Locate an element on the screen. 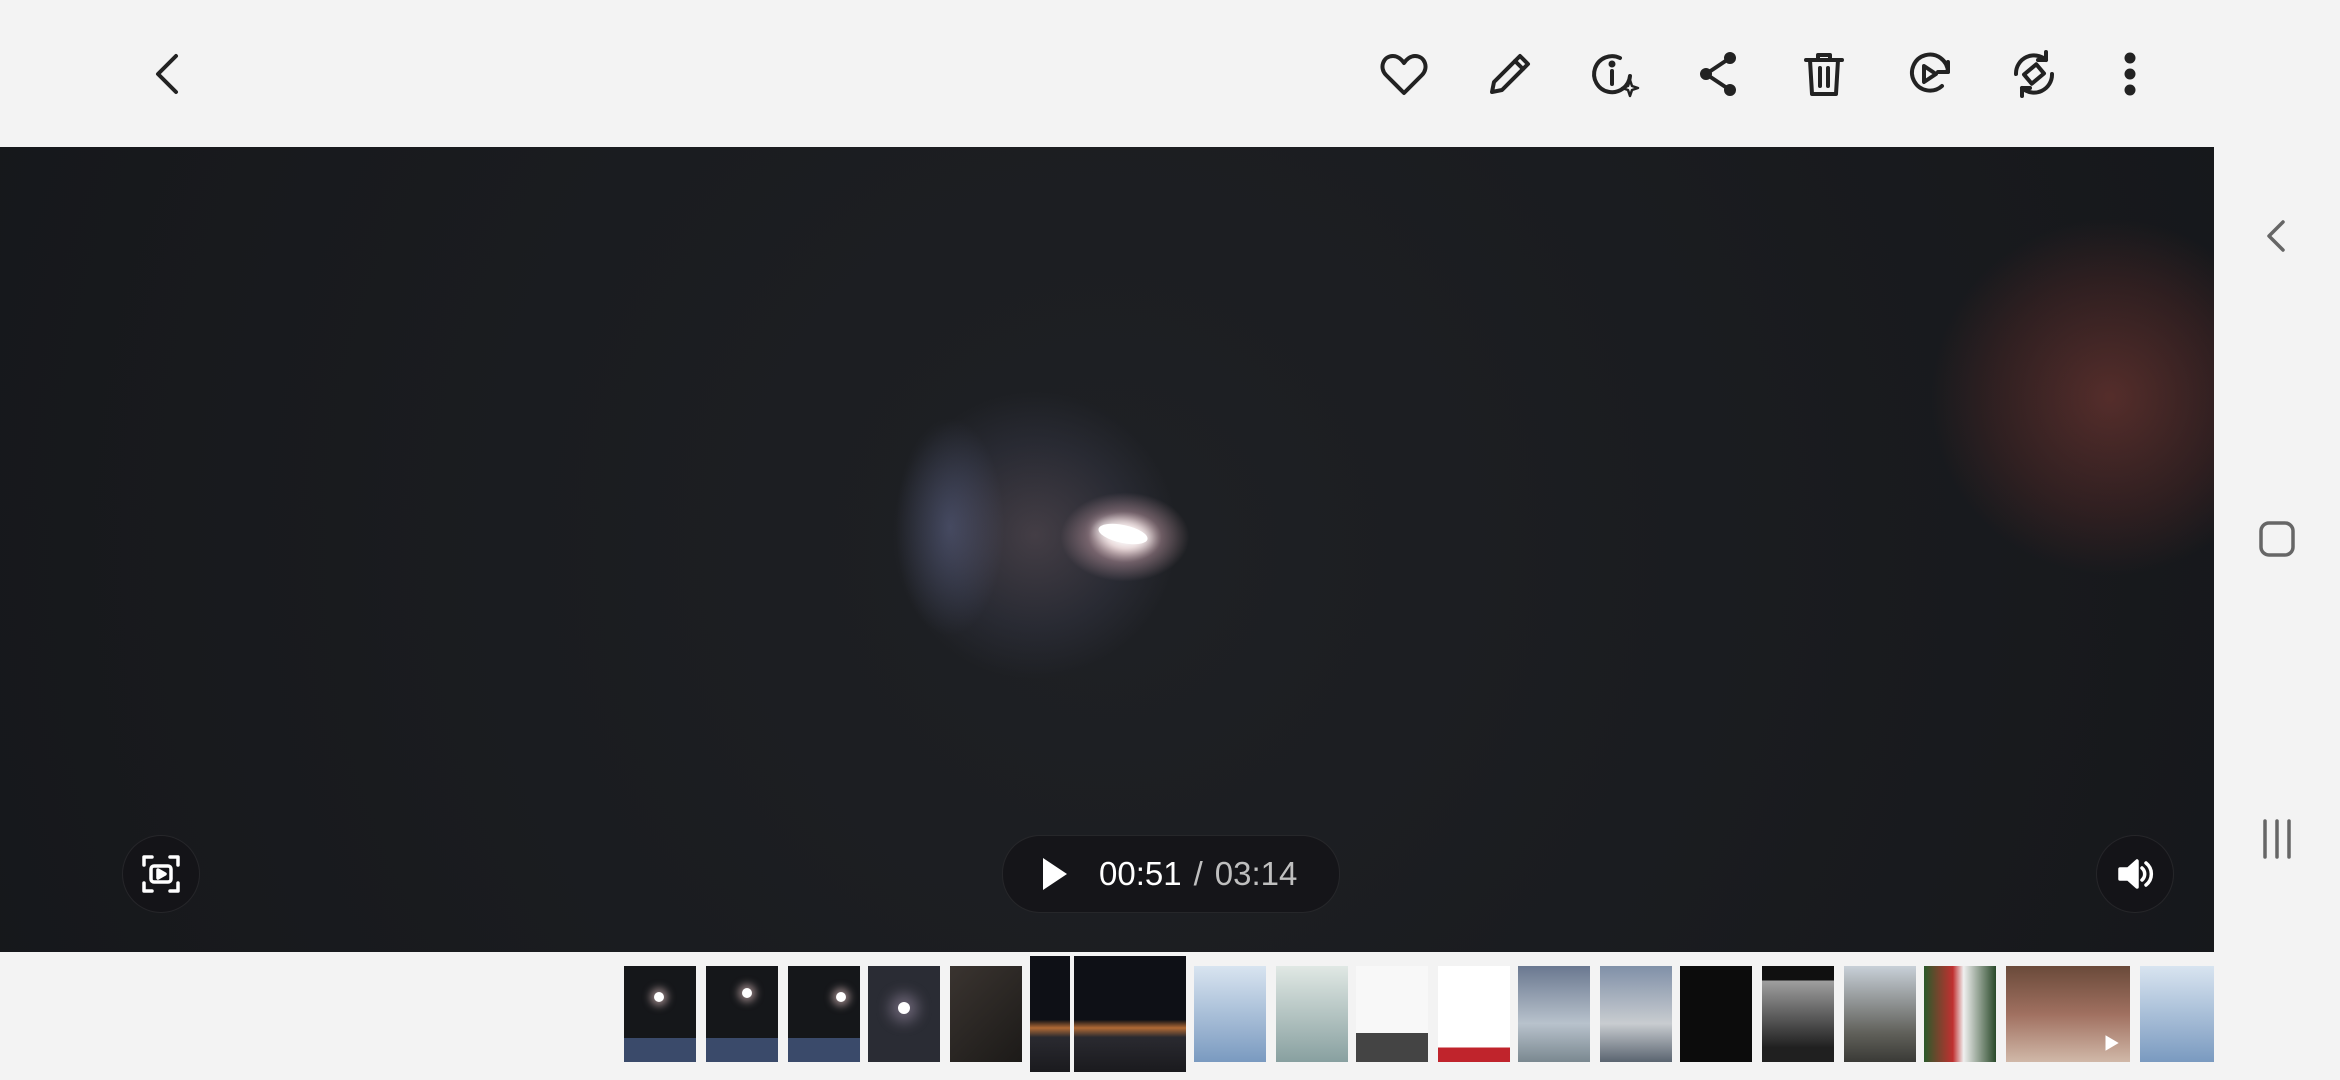 The height and width of the screenshot is (1080, 2340). delete-button is located at coordinates (1824, 74).